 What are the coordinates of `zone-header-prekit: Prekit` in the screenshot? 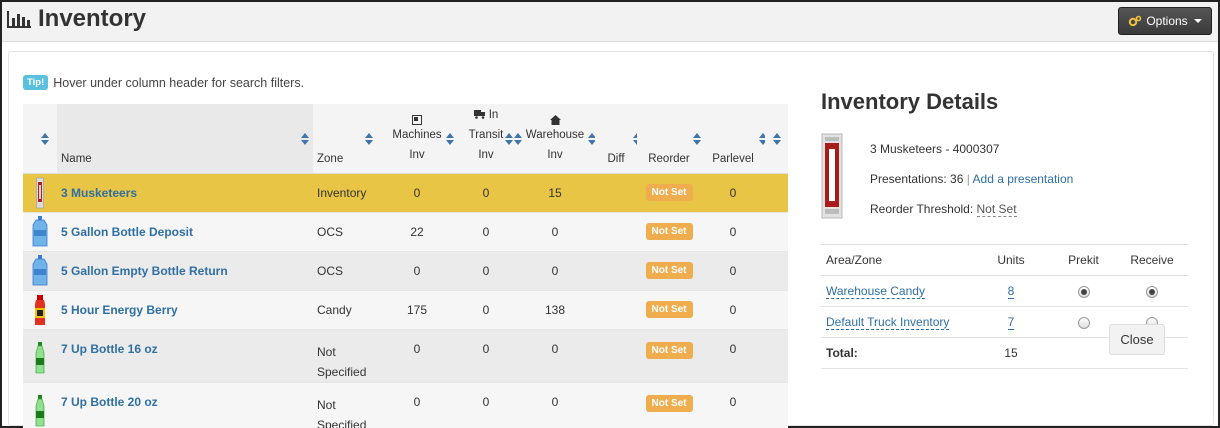 It's located at (1083, 260).